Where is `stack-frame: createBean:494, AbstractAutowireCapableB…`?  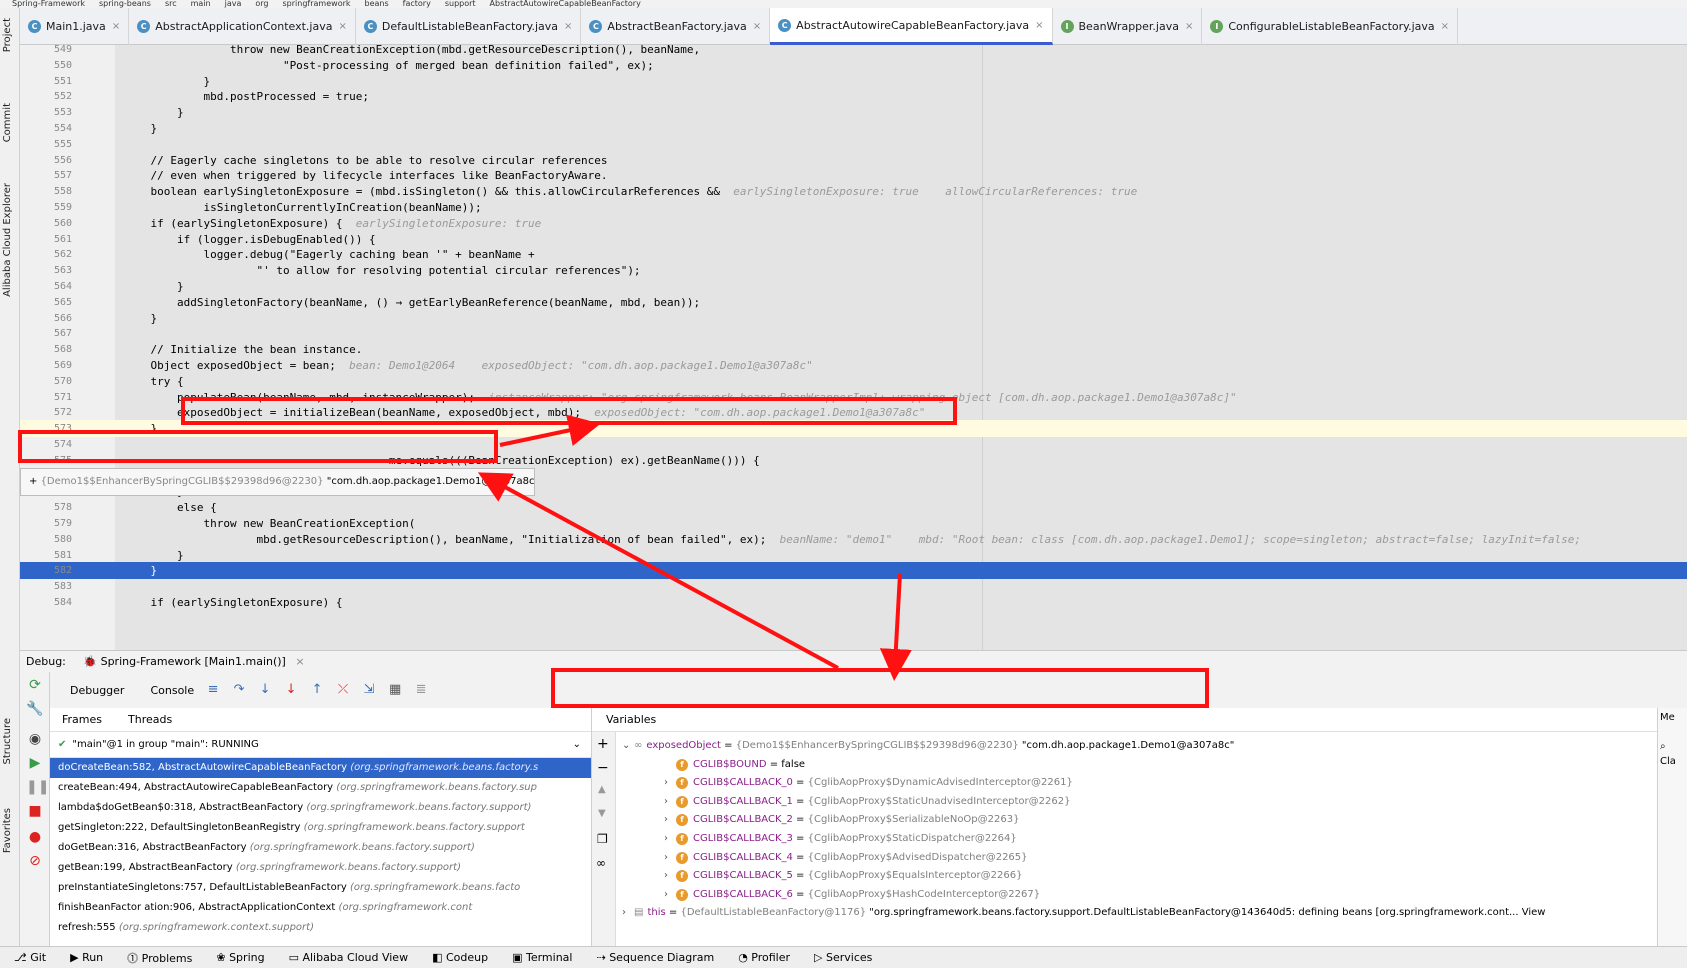
stack-frame: createBean:494, AbstractAutowireCapableB… is located at coordinates (320, 788).